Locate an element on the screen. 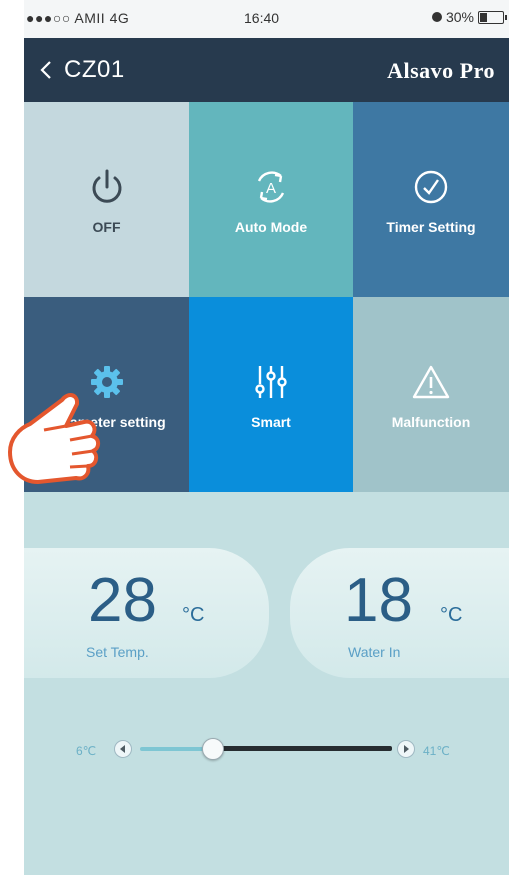 This screenshot has width=509, height=875. slider-max-label: 41℃ is located at coordinates (436, 751).